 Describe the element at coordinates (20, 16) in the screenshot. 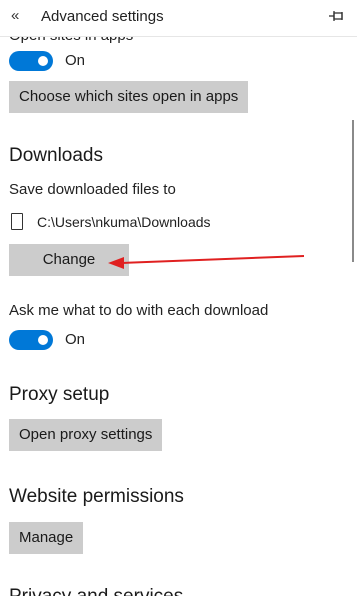

I see `double-chevron-left-icon: «` at that location.